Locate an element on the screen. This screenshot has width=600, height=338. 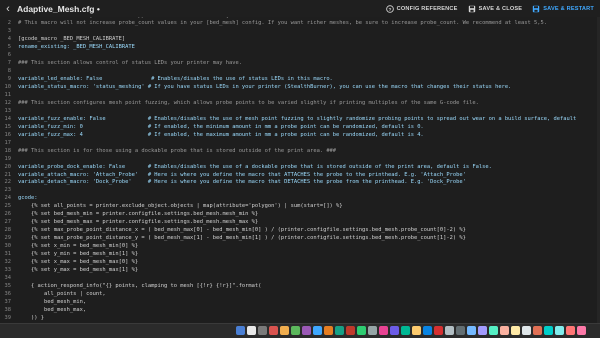
line-number: 1 is located at coordinates (5, 18).